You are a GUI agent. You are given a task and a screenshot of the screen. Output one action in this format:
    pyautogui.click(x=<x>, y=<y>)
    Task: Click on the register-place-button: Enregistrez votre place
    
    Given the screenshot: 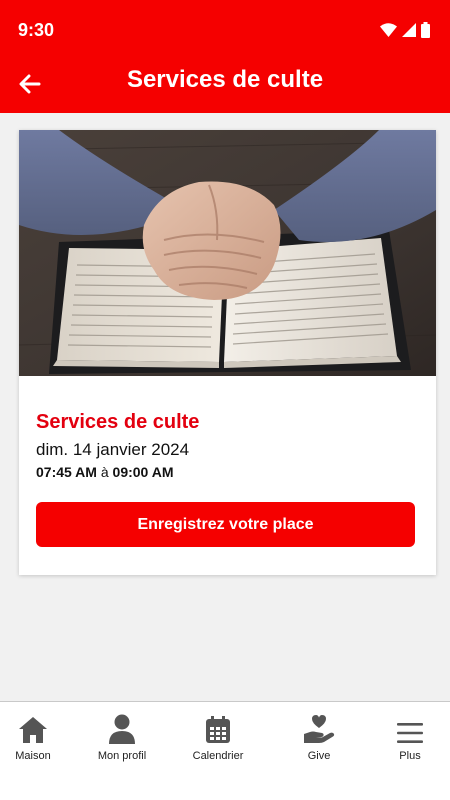 What is the action you would take?
    pyautogui.click(x=225, y=524)
    